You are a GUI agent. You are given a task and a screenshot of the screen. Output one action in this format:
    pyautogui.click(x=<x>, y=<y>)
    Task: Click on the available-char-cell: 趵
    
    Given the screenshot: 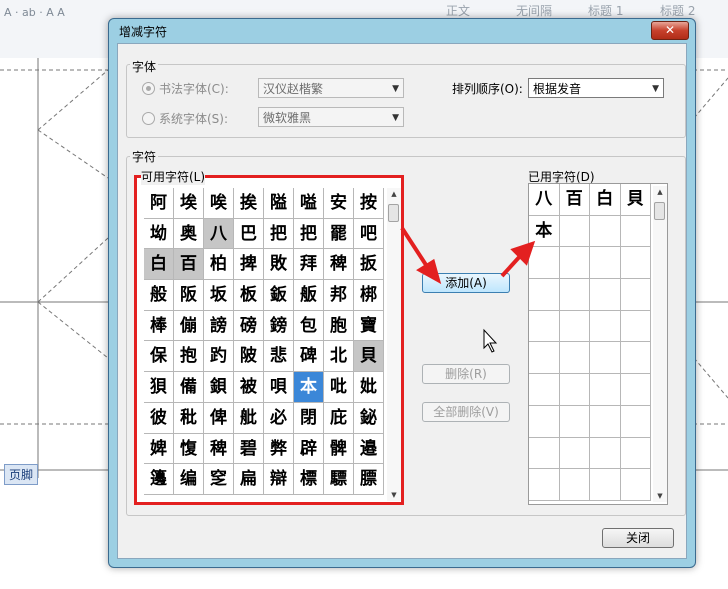 What is the action you would take?
    pyautogui.click(x=219, y=357)
    